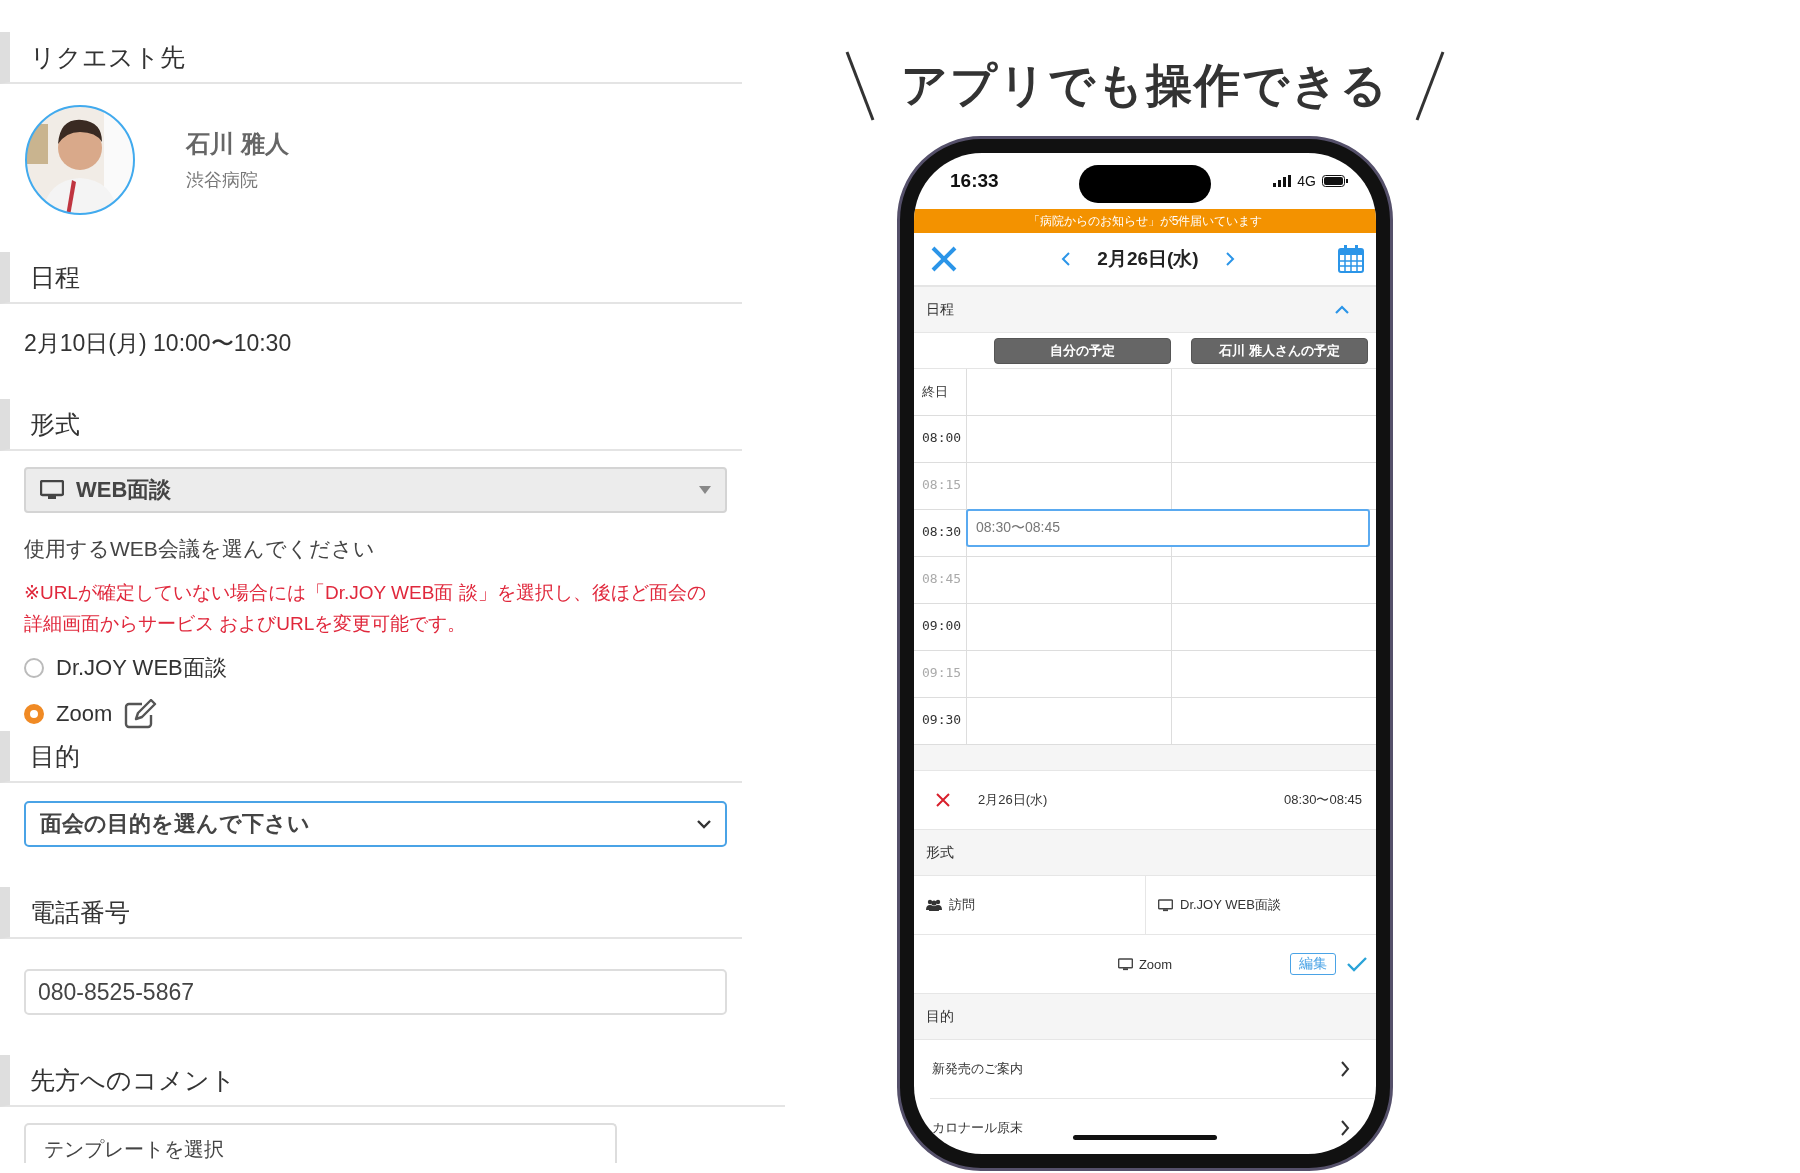  What do you see at coordinates (84, 714) in the screenshot?
I see `radio-label: Zoom` at bounding box center [84, 714].